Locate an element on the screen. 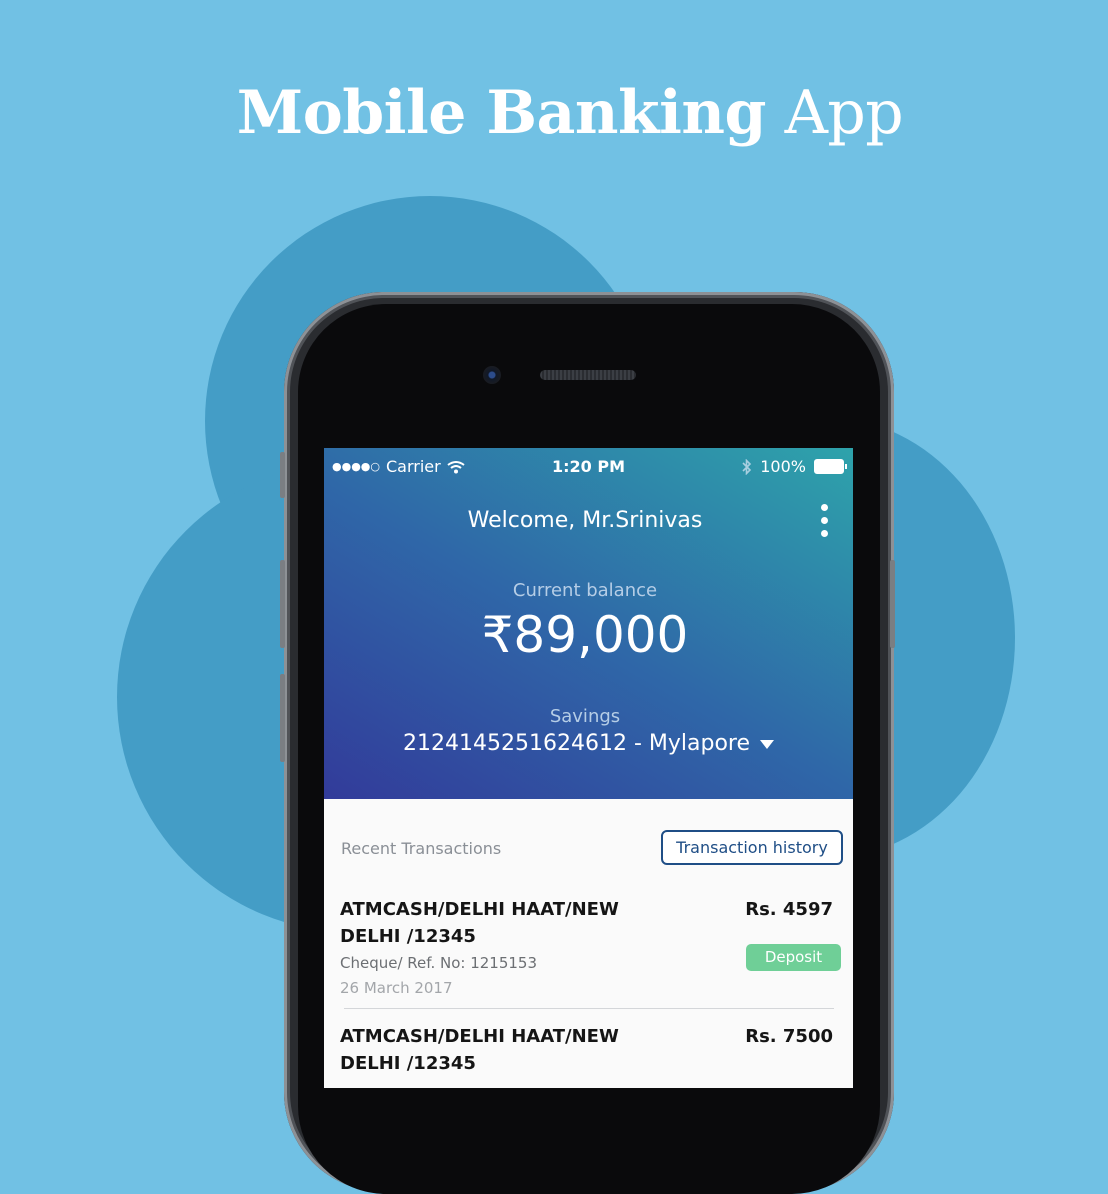 The height and width of the screenshot is (1194, 1108). battery-percent: 100% is located at coordinates (783, 466).